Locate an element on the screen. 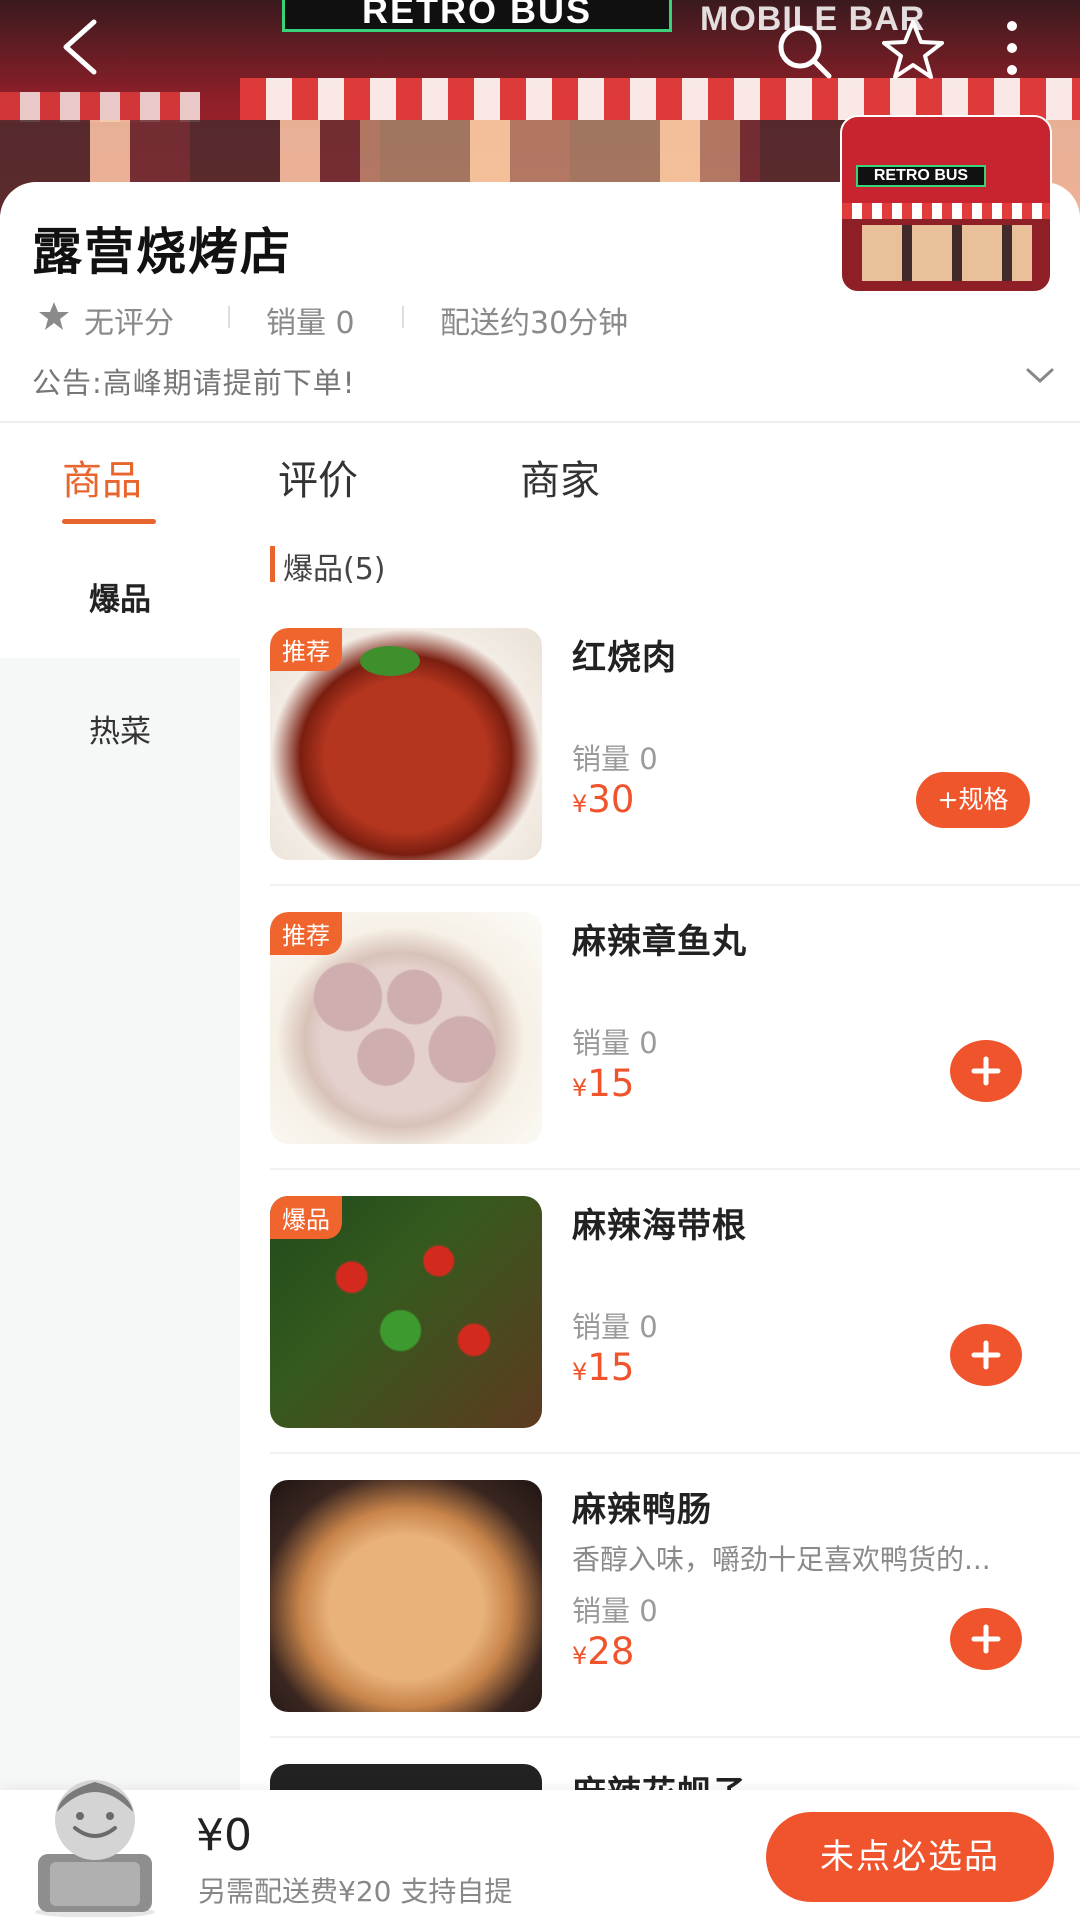 The width and height of the screenshot is (1080, 1920). active-tab-indicator is located at coordinates (109, 521).